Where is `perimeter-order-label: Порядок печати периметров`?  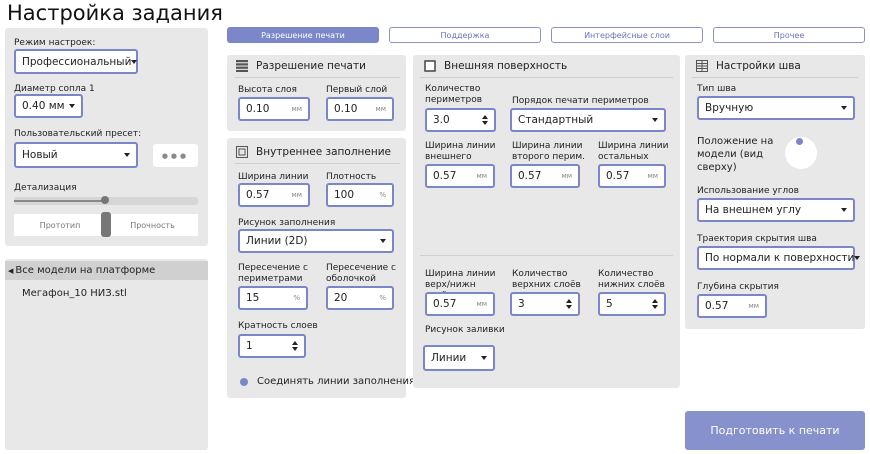 perimeter-order-label: Порядок печати периметров is located at coordinates (580, 101).